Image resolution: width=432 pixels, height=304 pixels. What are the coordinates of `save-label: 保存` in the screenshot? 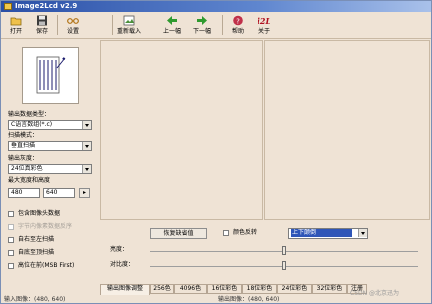 It's located at (41, 31).